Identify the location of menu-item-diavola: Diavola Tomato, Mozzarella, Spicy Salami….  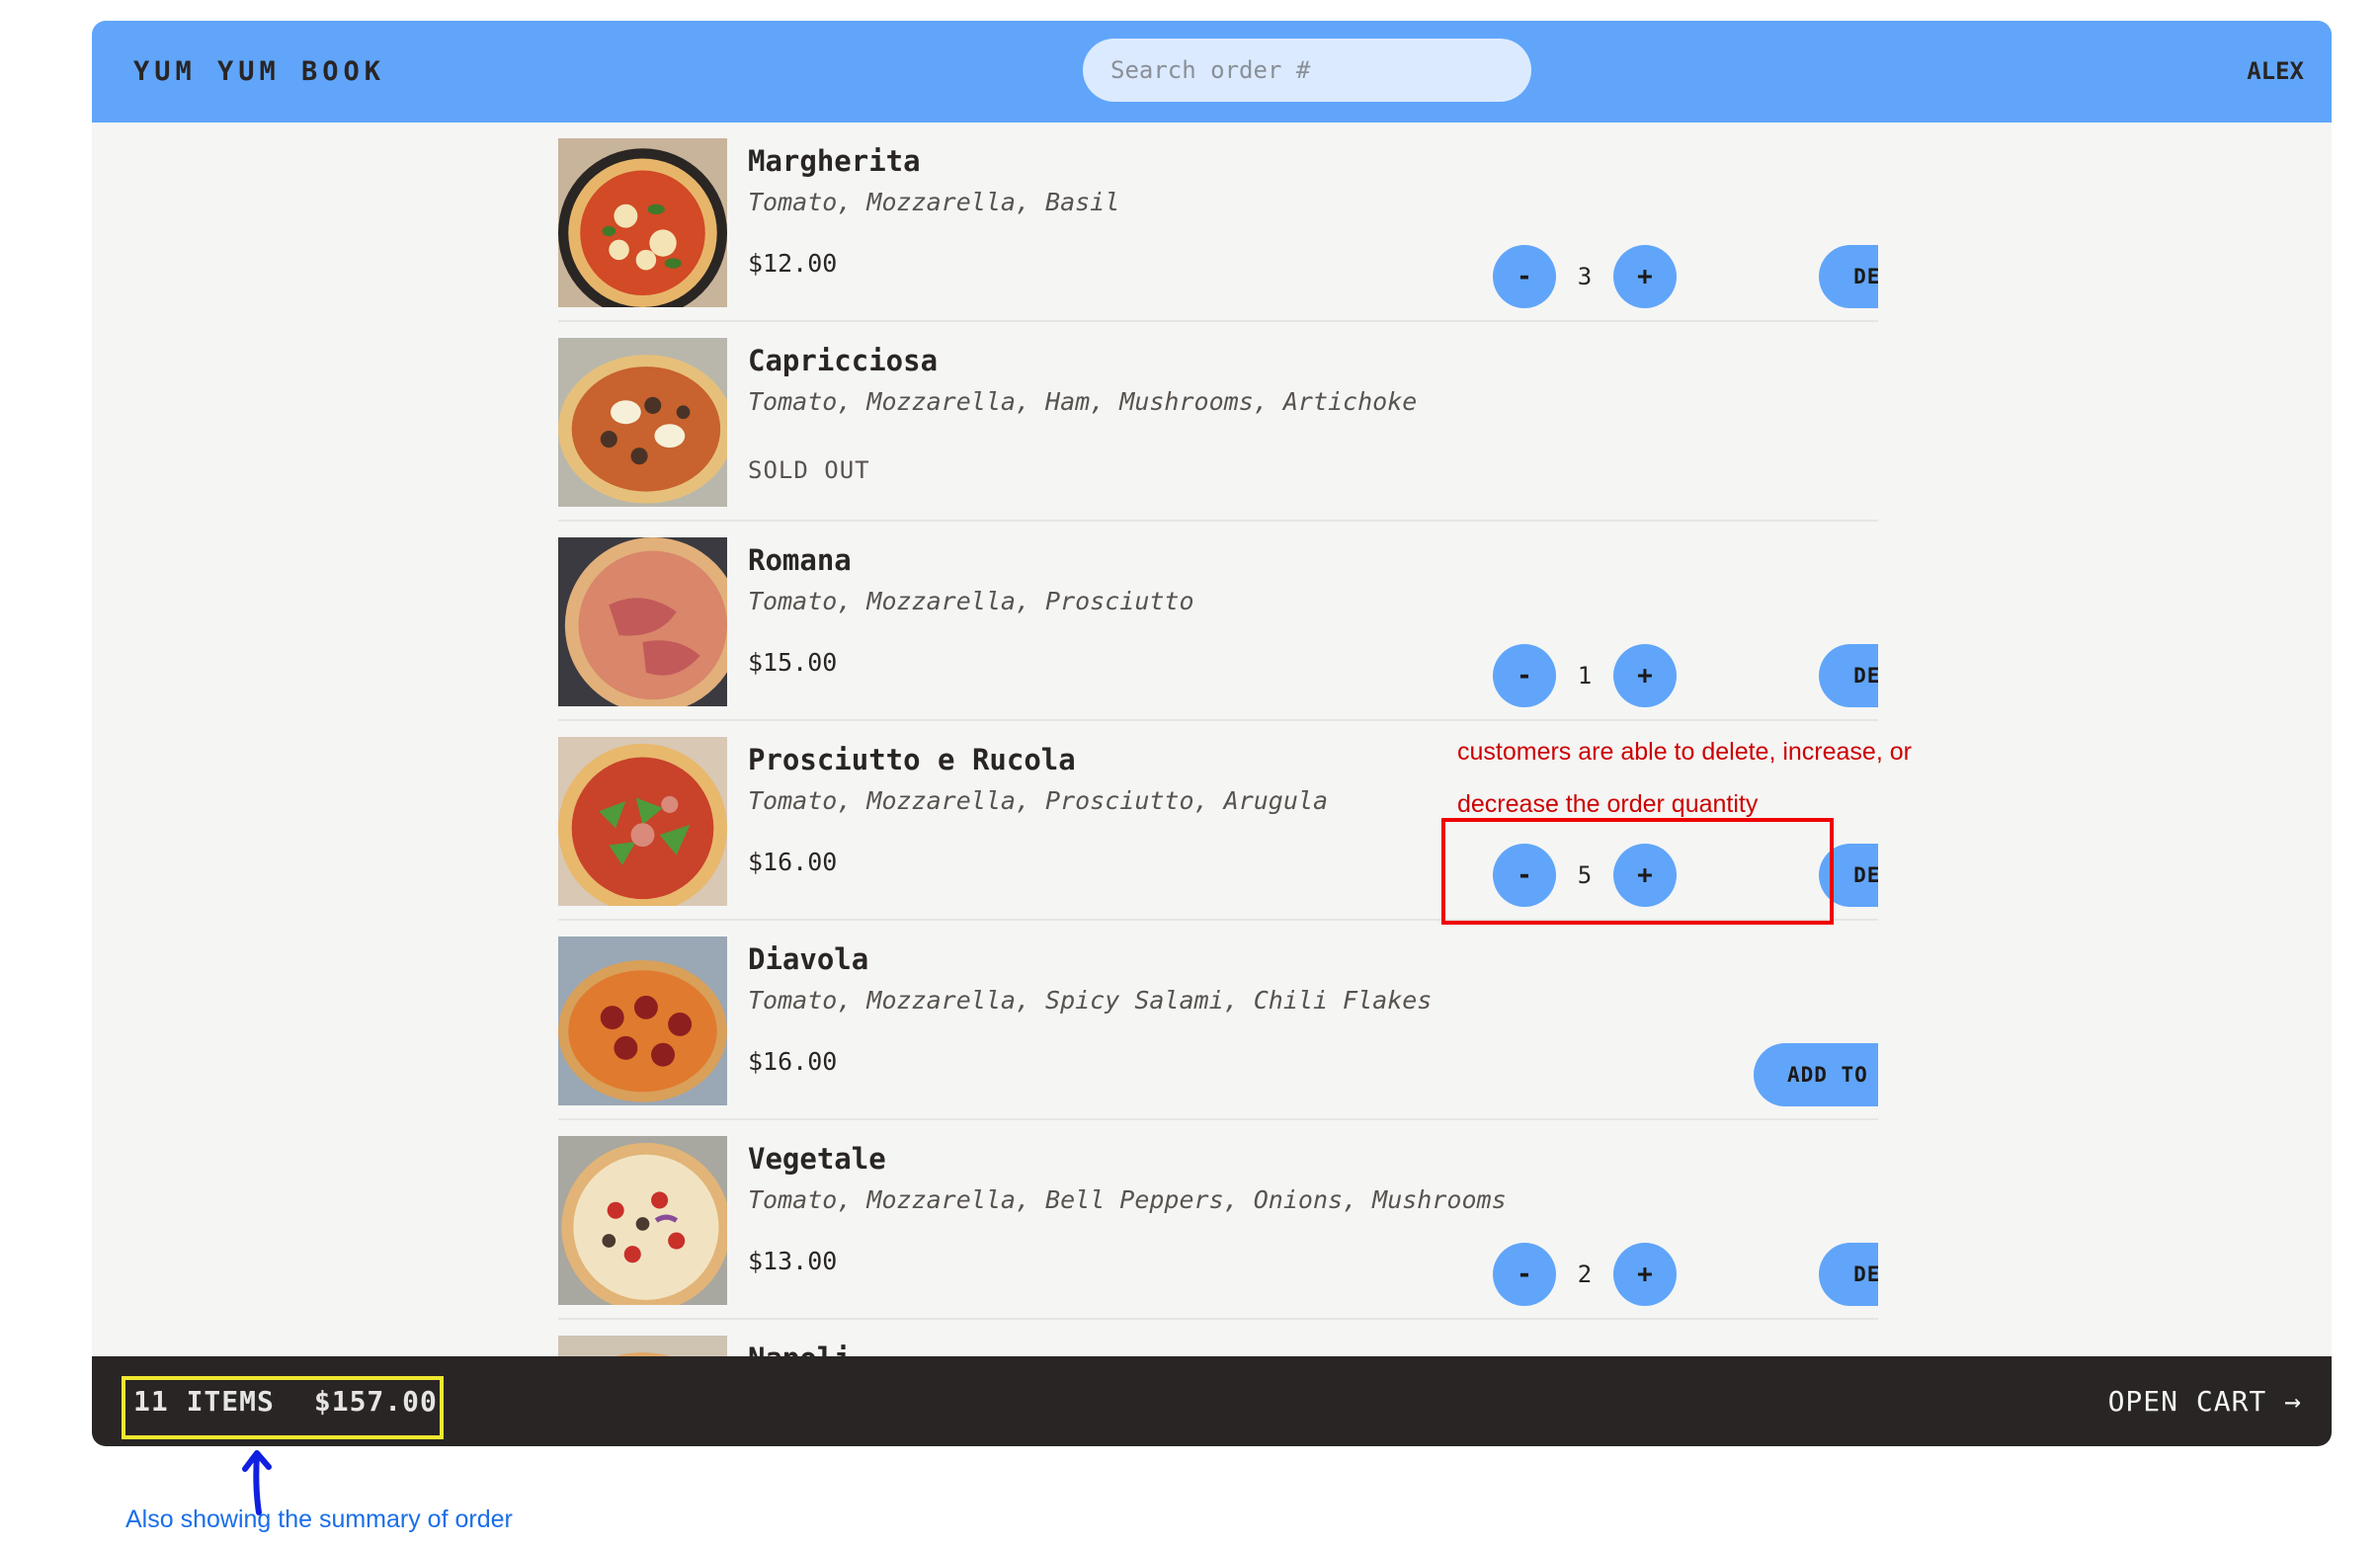
(1218, 1020).